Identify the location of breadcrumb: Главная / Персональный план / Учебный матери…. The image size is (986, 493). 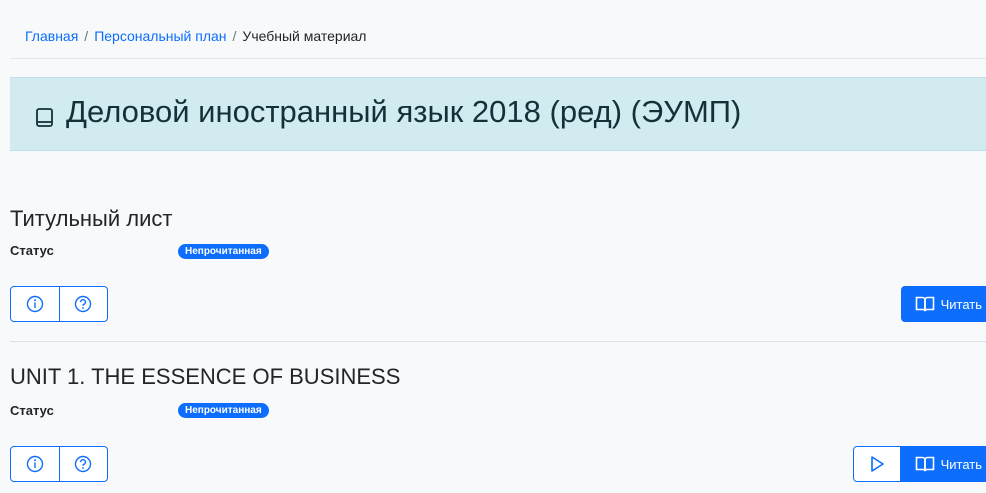
(195, 36).